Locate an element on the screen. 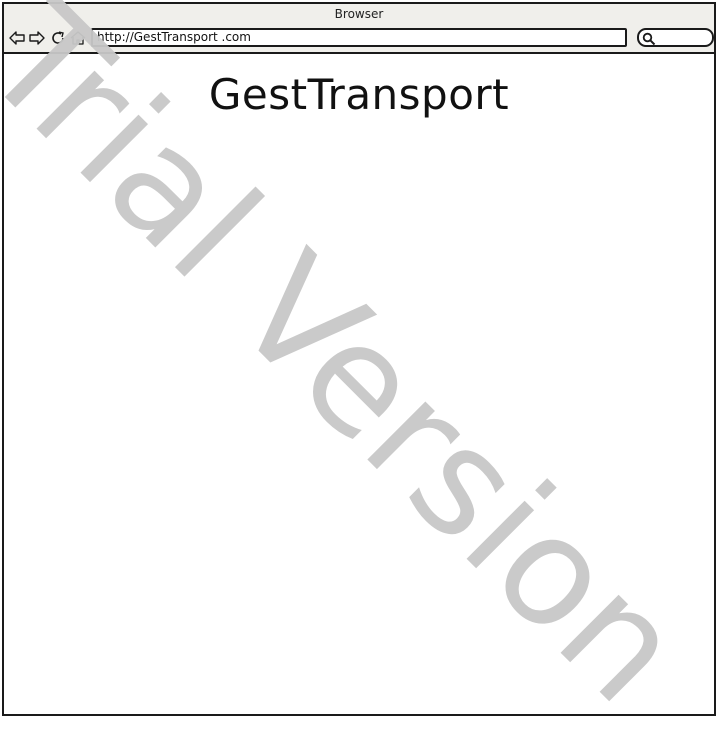 Image resolution: width=720 pixels, height=736 pixels. page-title: GestTransport is located at coordinates (359, 94).